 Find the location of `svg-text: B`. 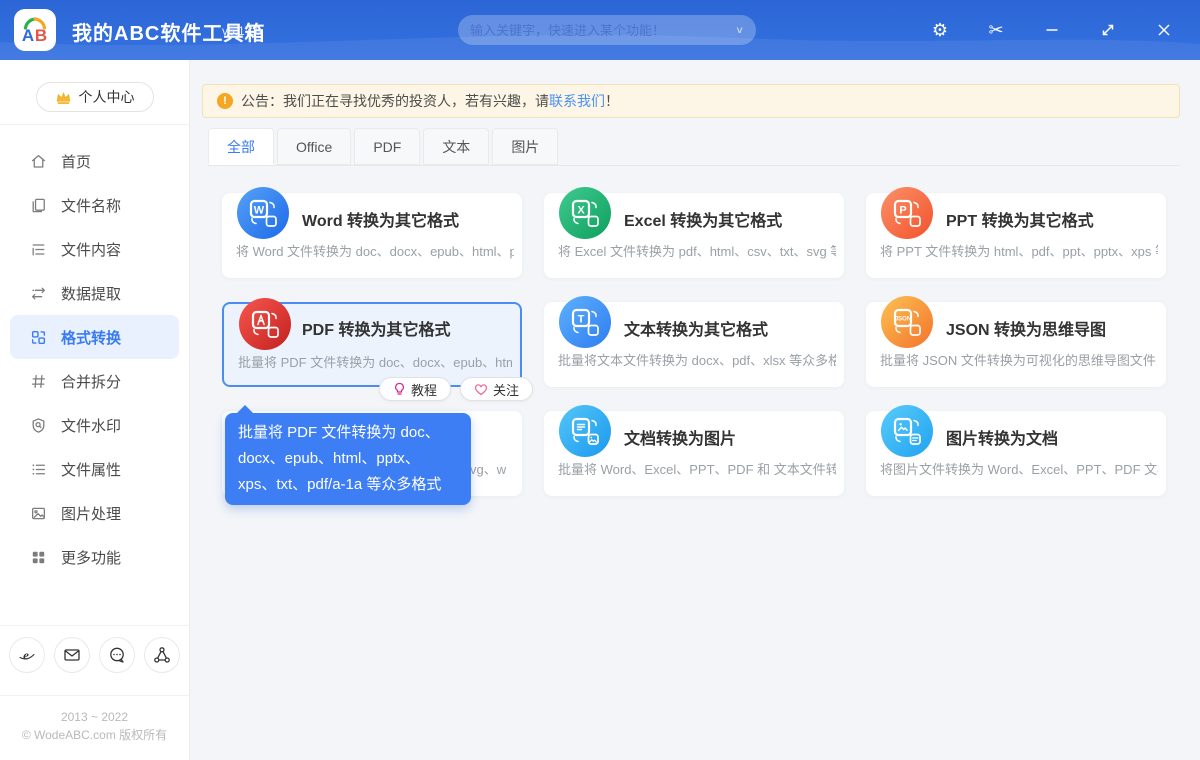

svg-text: B is located at coordinates (41, 35).